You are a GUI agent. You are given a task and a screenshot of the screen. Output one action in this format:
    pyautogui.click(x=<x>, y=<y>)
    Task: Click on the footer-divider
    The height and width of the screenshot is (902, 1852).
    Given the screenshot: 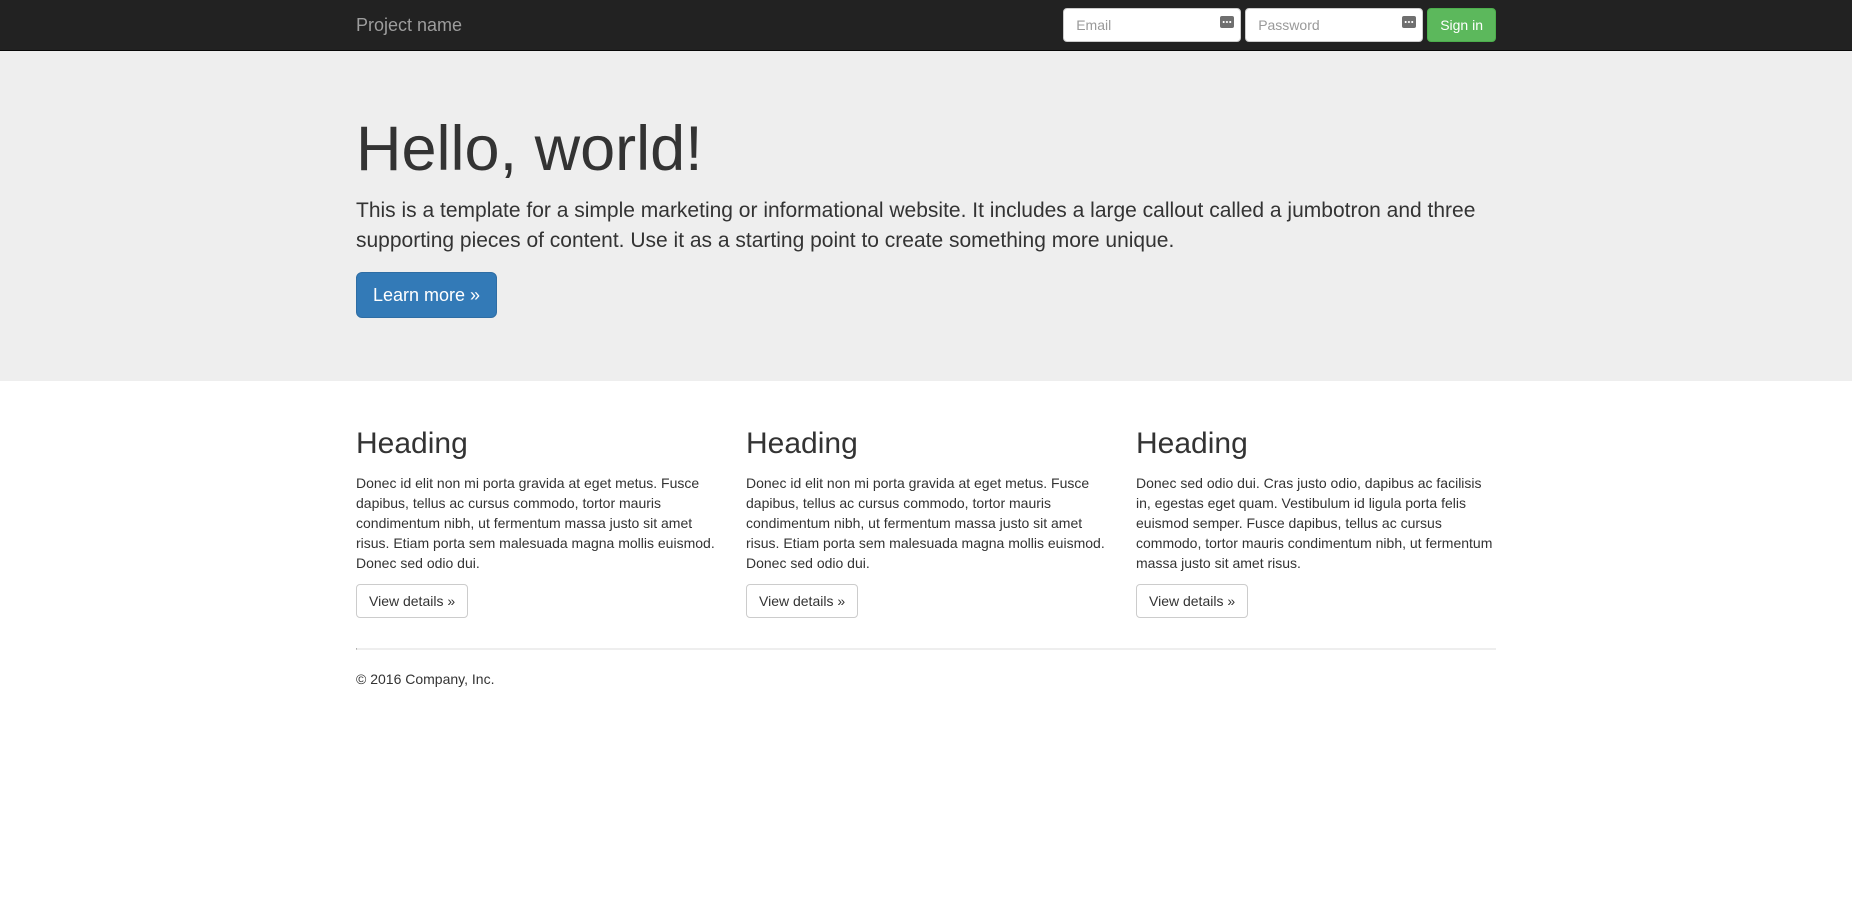 What is the action you would take?
    pyautogui.click(x=926, y=649)
    